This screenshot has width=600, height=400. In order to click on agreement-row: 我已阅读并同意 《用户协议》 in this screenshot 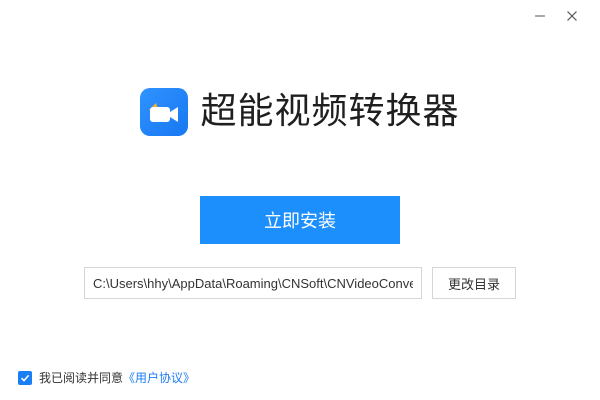, I will do `click(106, 377)`.